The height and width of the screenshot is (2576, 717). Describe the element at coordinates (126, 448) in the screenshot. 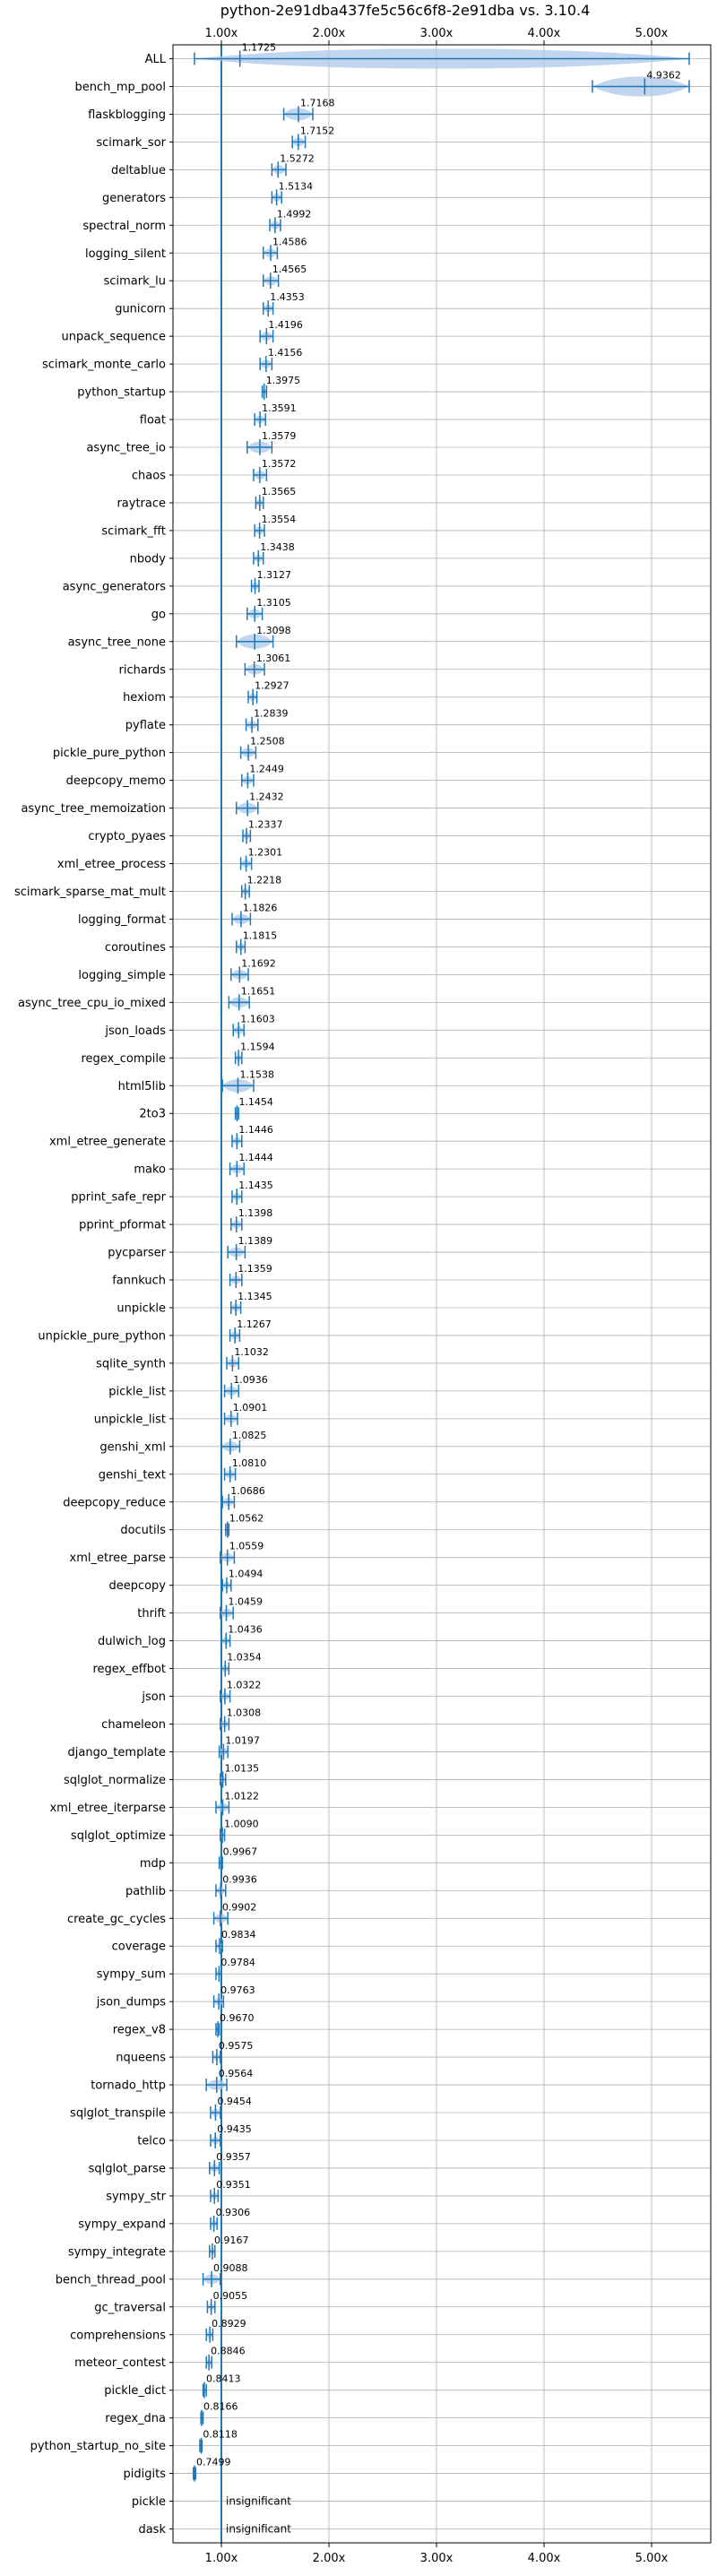

I see `benchmark-name-label: async_tree_io` at that location.